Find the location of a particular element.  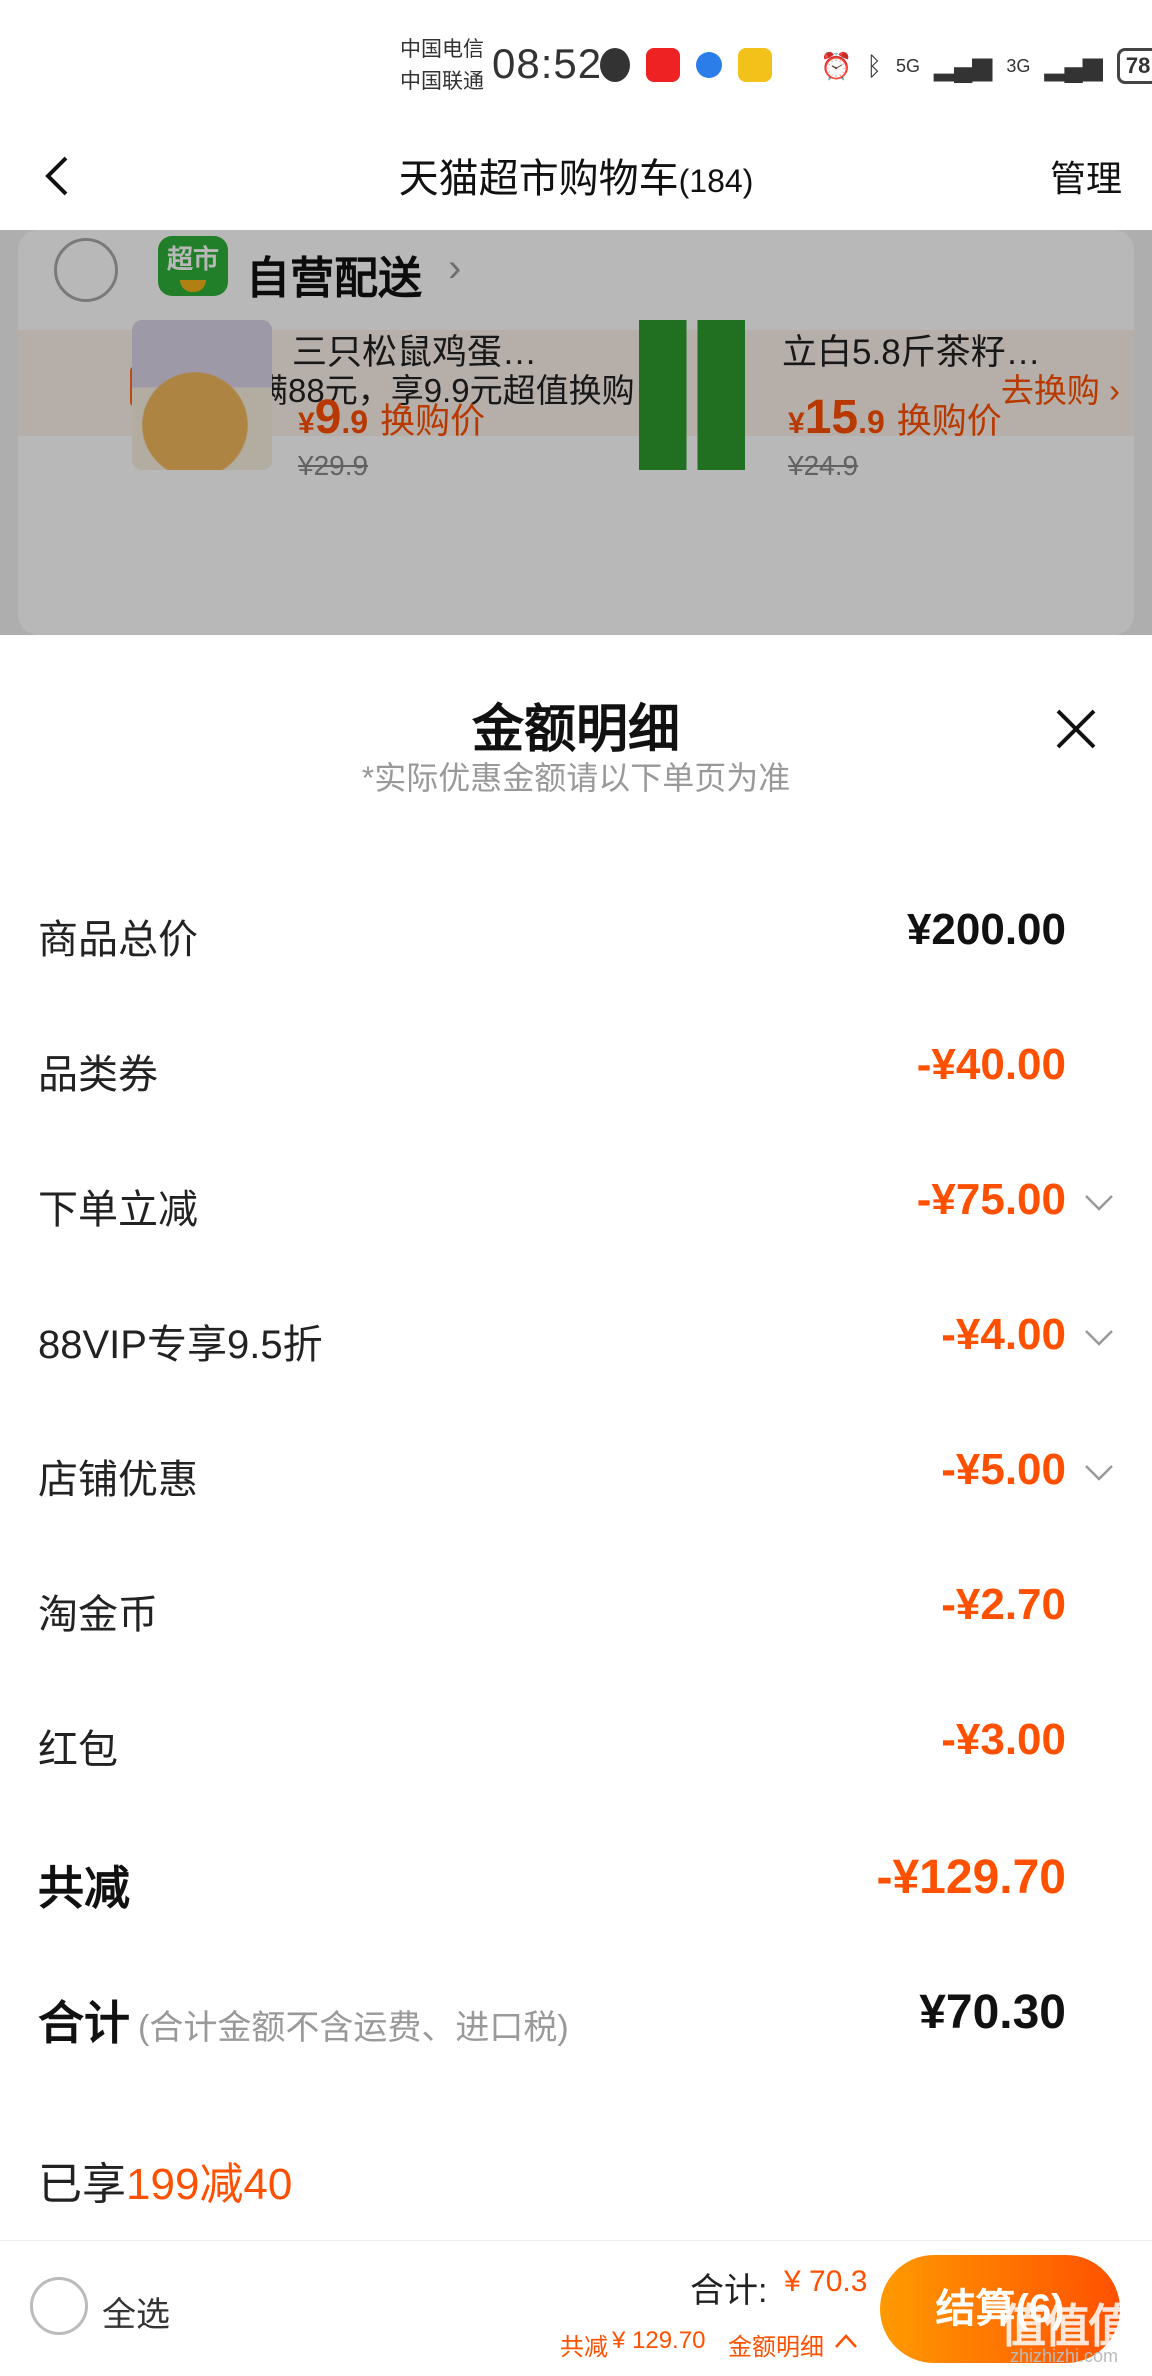

bluetooth-icon: ᛒ is located at coordinates (874, 65).